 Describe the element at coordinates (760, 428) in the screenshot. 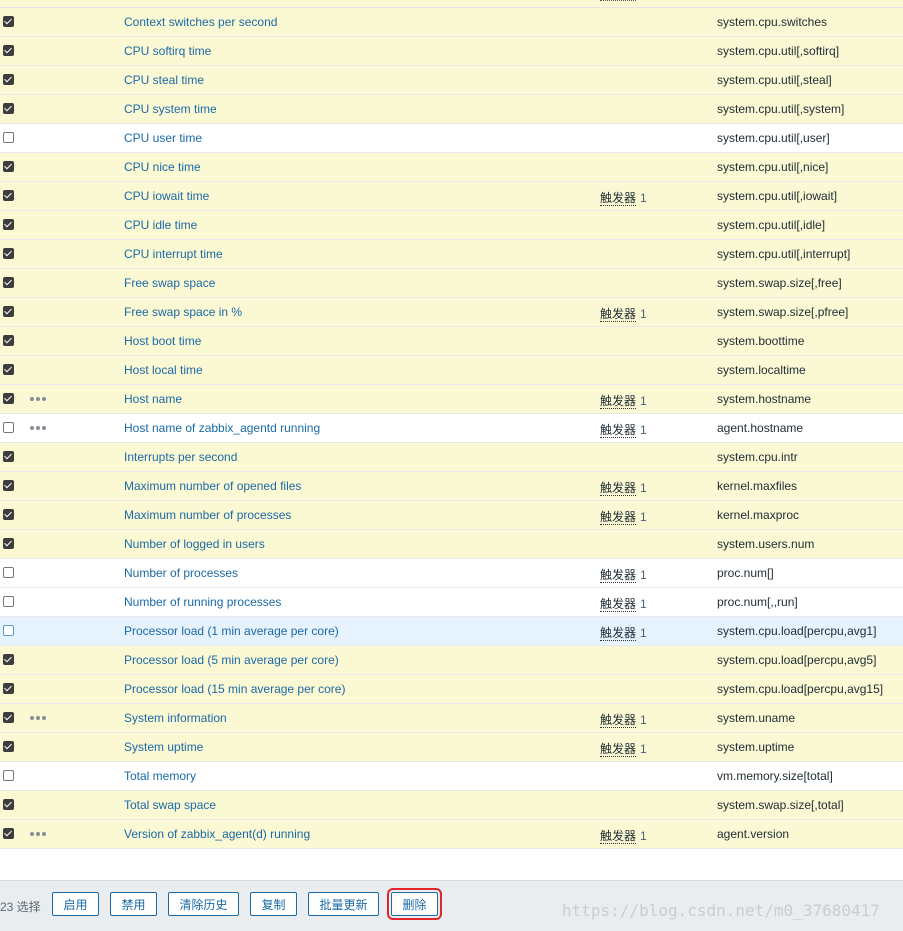

I see `item-key: agent.hostname` at that location.